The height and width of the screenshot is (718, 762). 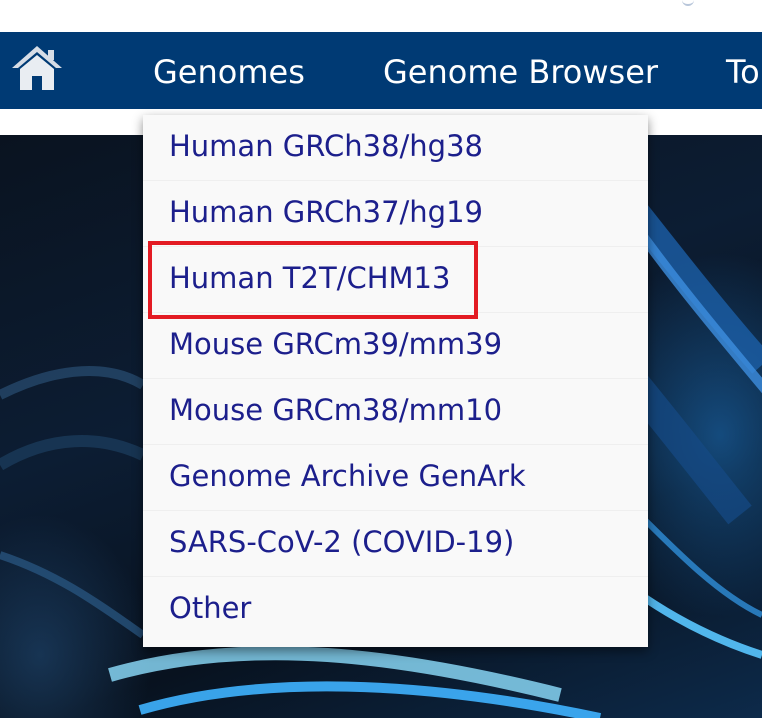 What do you see at coordinates (326, 146) in the screenshot?
I see `menu-item-label: Human GRCh38/hg38` at bounding box center [326, 146].